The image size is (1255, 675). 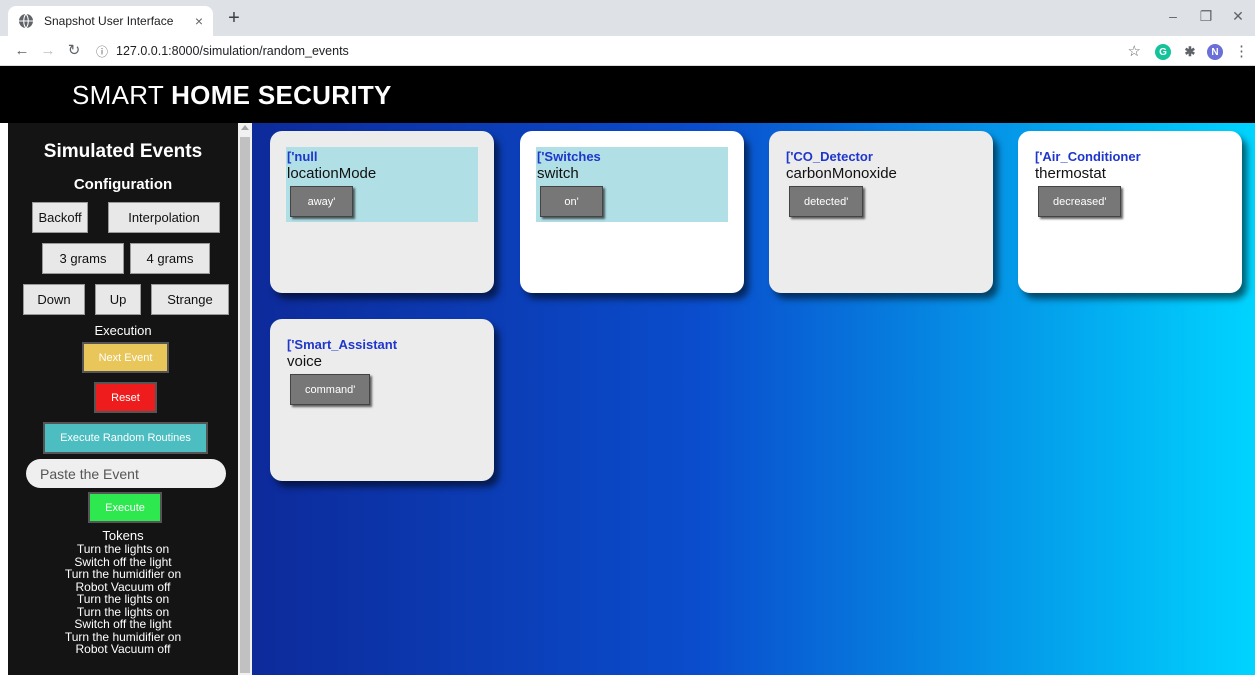 I want to click on event-card: ['null locationMode away', so click(x=382, y=212).